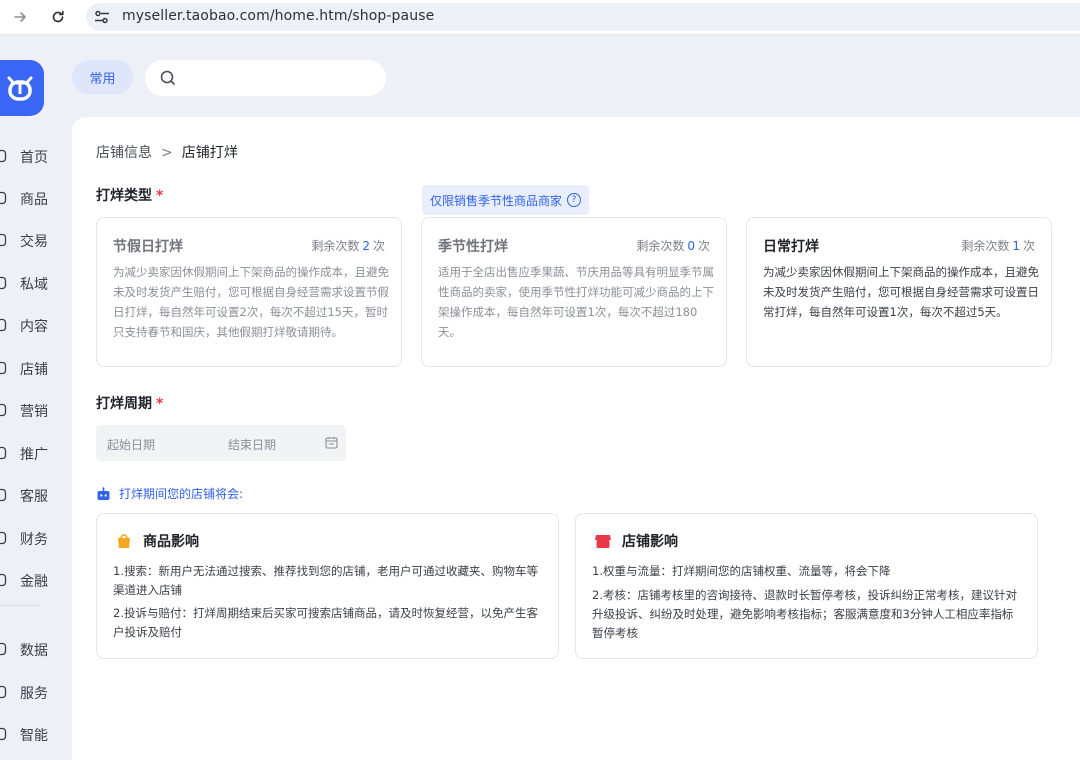 The image size is (1080, 760). What do you see at coordinates (265, 78) in the screenshot?
I see `search-input` at bounding box center [265, 78].